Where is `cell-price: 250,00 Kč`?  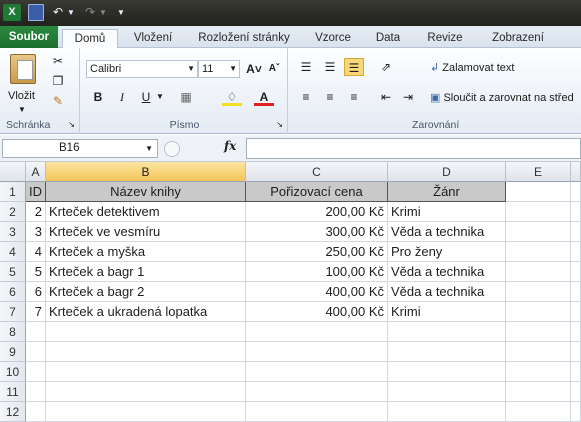 cell-price: 250,00 Kč is located at coordinates (317, 252).